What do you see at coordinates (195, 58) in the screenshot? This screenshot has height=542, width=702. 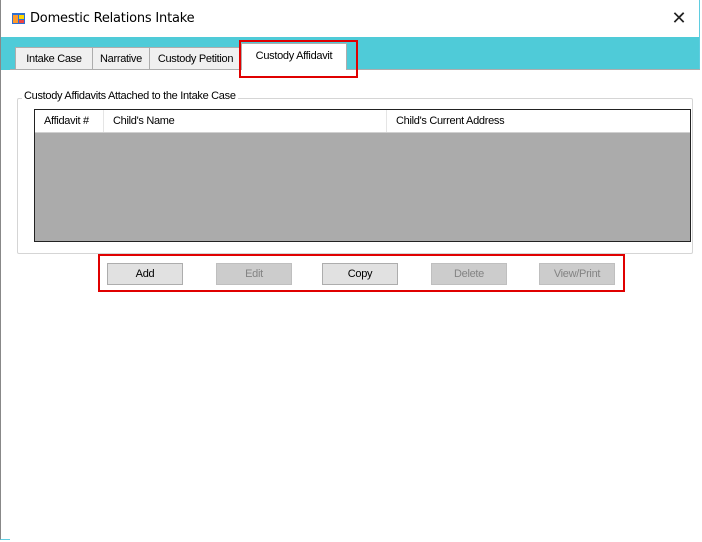 I see `tab-custody-petition: Custody Petition` at bounding box center [195, 58].